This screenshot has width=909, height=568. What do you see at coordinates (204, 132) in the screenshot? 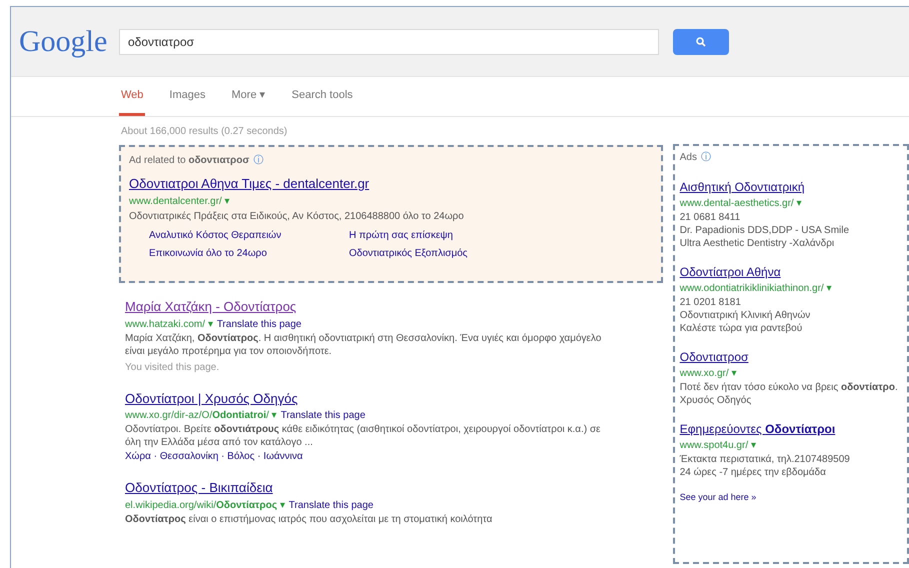
I see `result-stats: About 166,000 results (0.27 seconds)` at bounding box center [204, 132].